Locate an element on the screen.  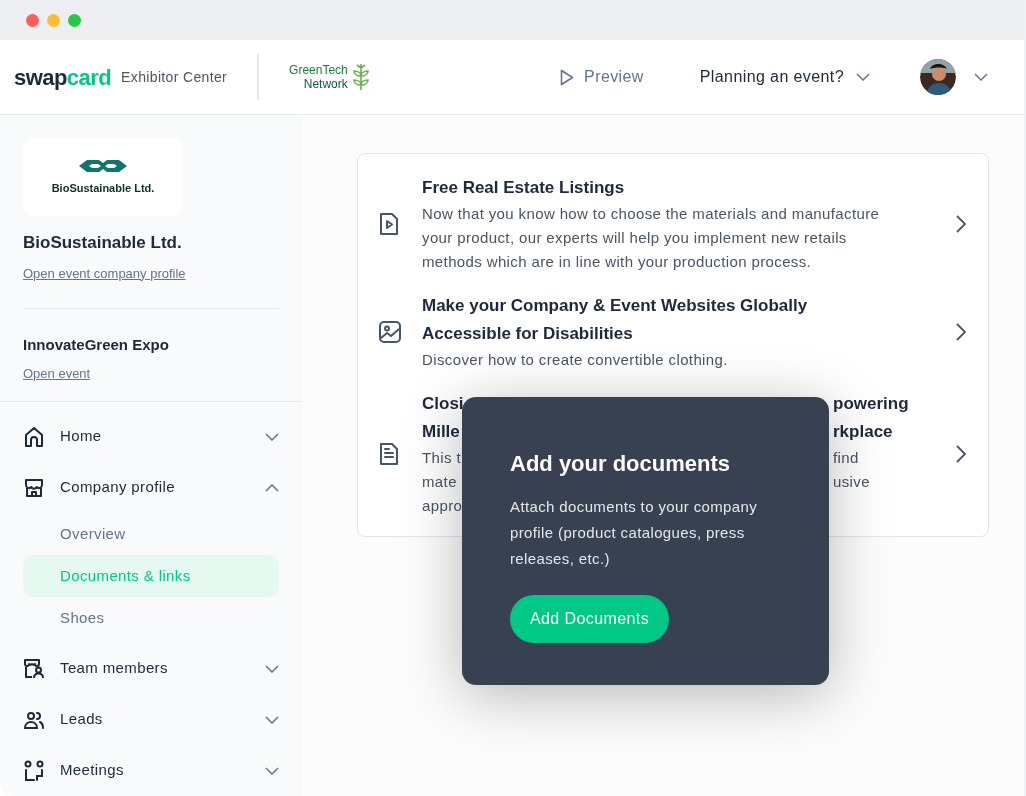
nav-item: Leads is located at coordinates (151, 719).